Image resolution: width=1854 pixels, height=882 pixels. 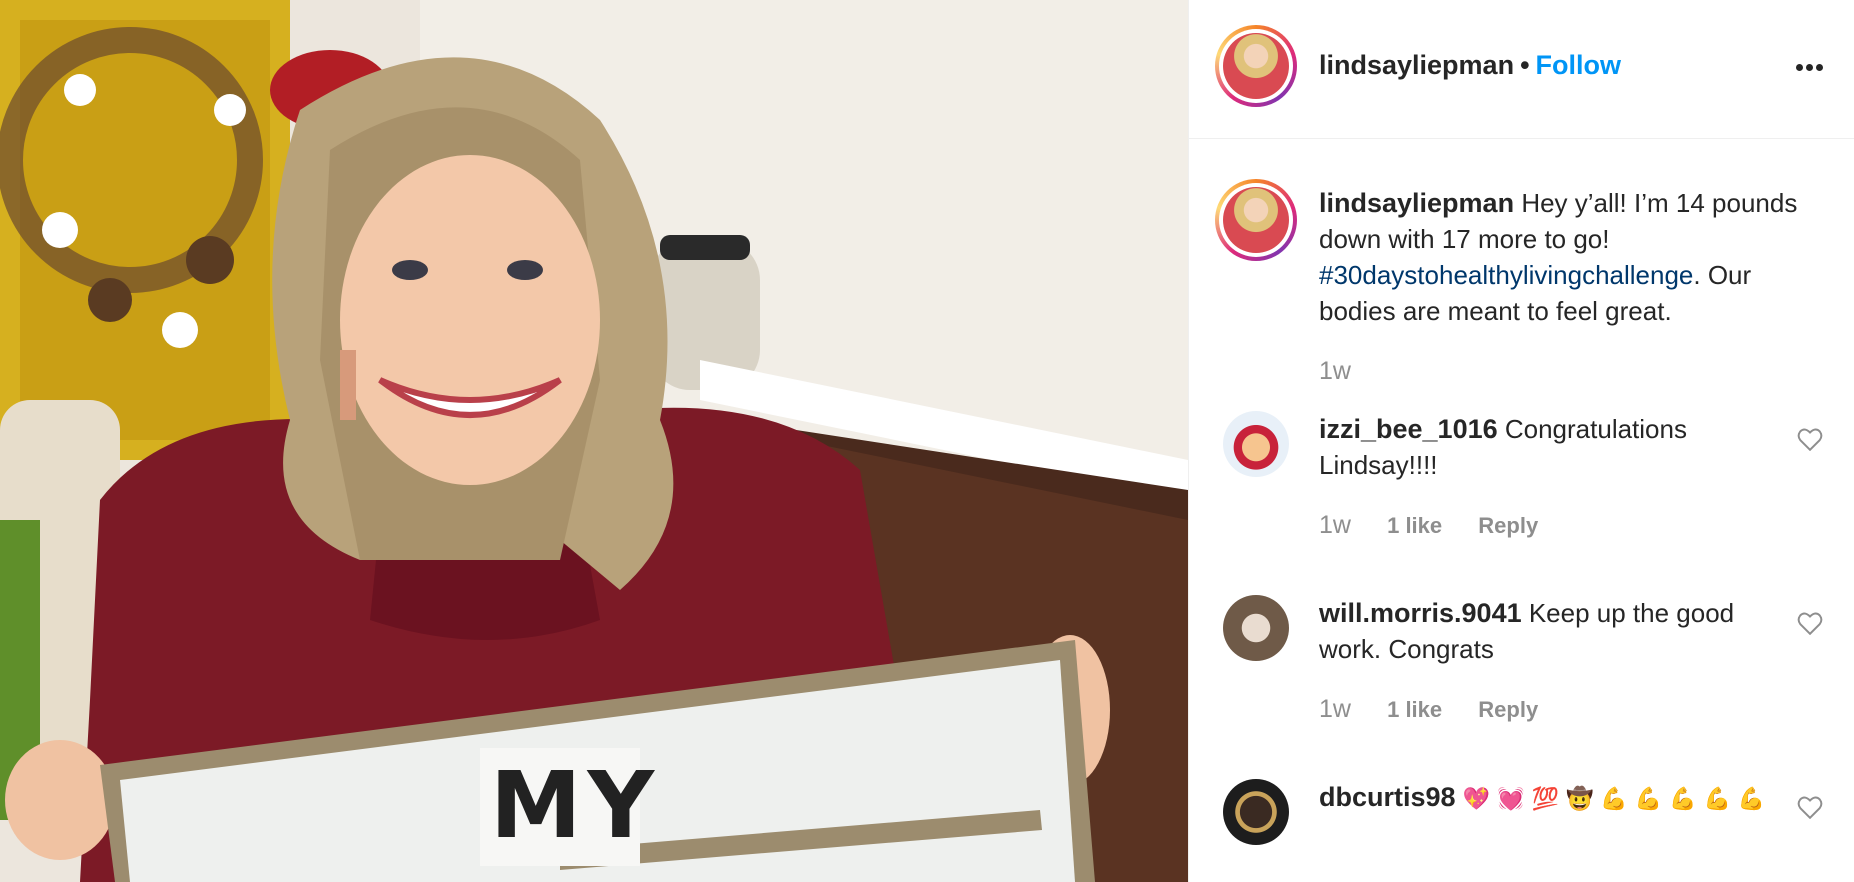 What do you see at coordinates (1335, 371) in the screenshot?
I see `caption-timestamp: 1w` at bounding box center [1335, 371].